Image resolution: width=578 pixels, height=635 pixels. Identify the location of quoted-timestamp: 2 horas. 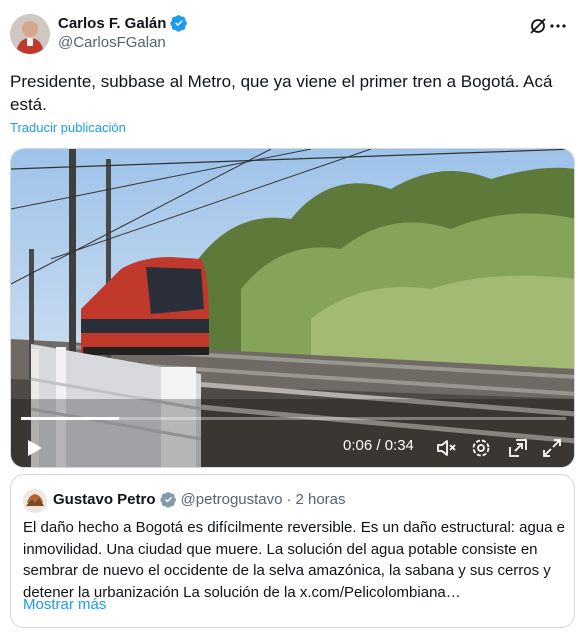
(320, 499).